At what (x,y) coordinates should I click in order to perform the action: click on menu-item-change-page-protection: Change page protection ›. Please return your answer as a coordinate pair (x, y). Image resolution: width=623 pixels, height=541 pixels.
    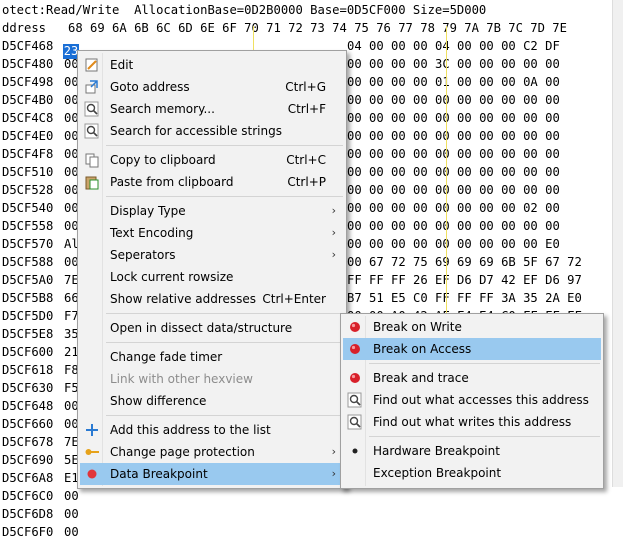
    Looking at the image, I should click on (212, 452).